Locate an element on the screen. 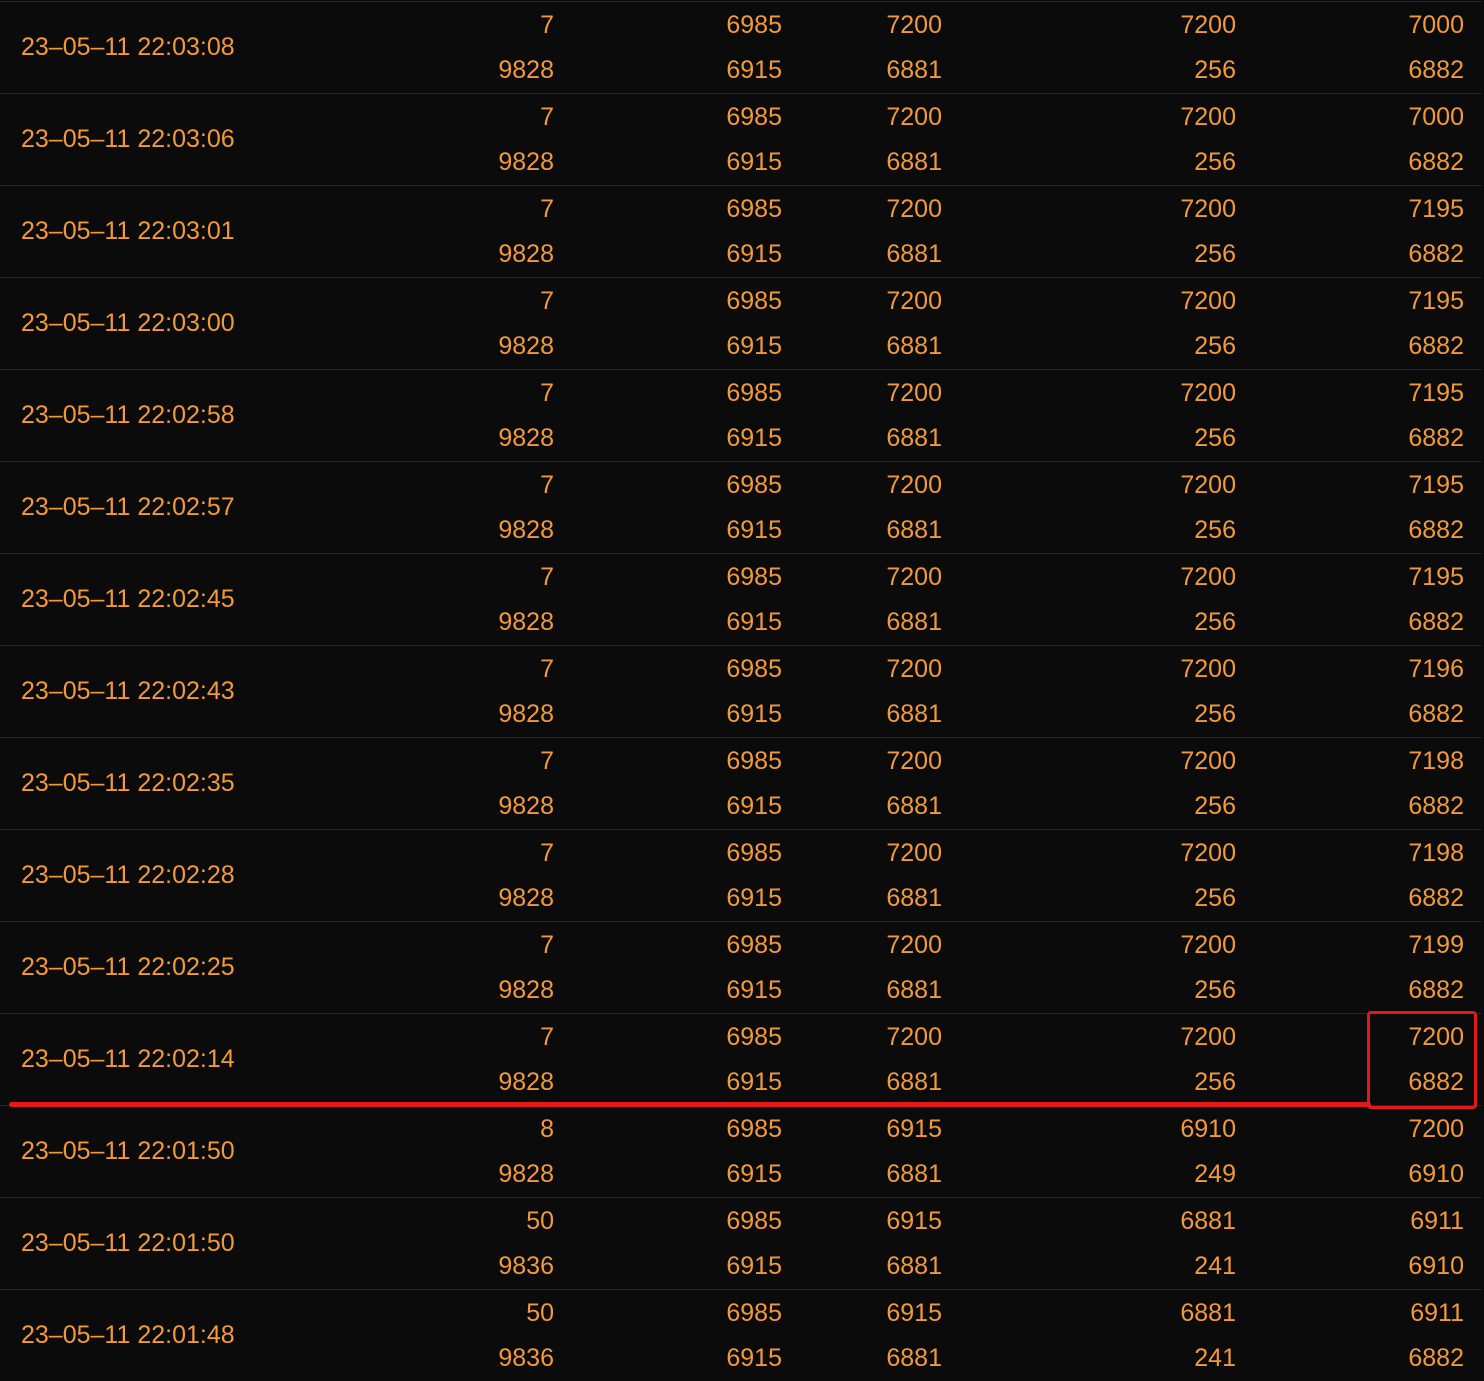 The image size is (1484, 1381). annotation-underline is located at coordinates (690, 1104).